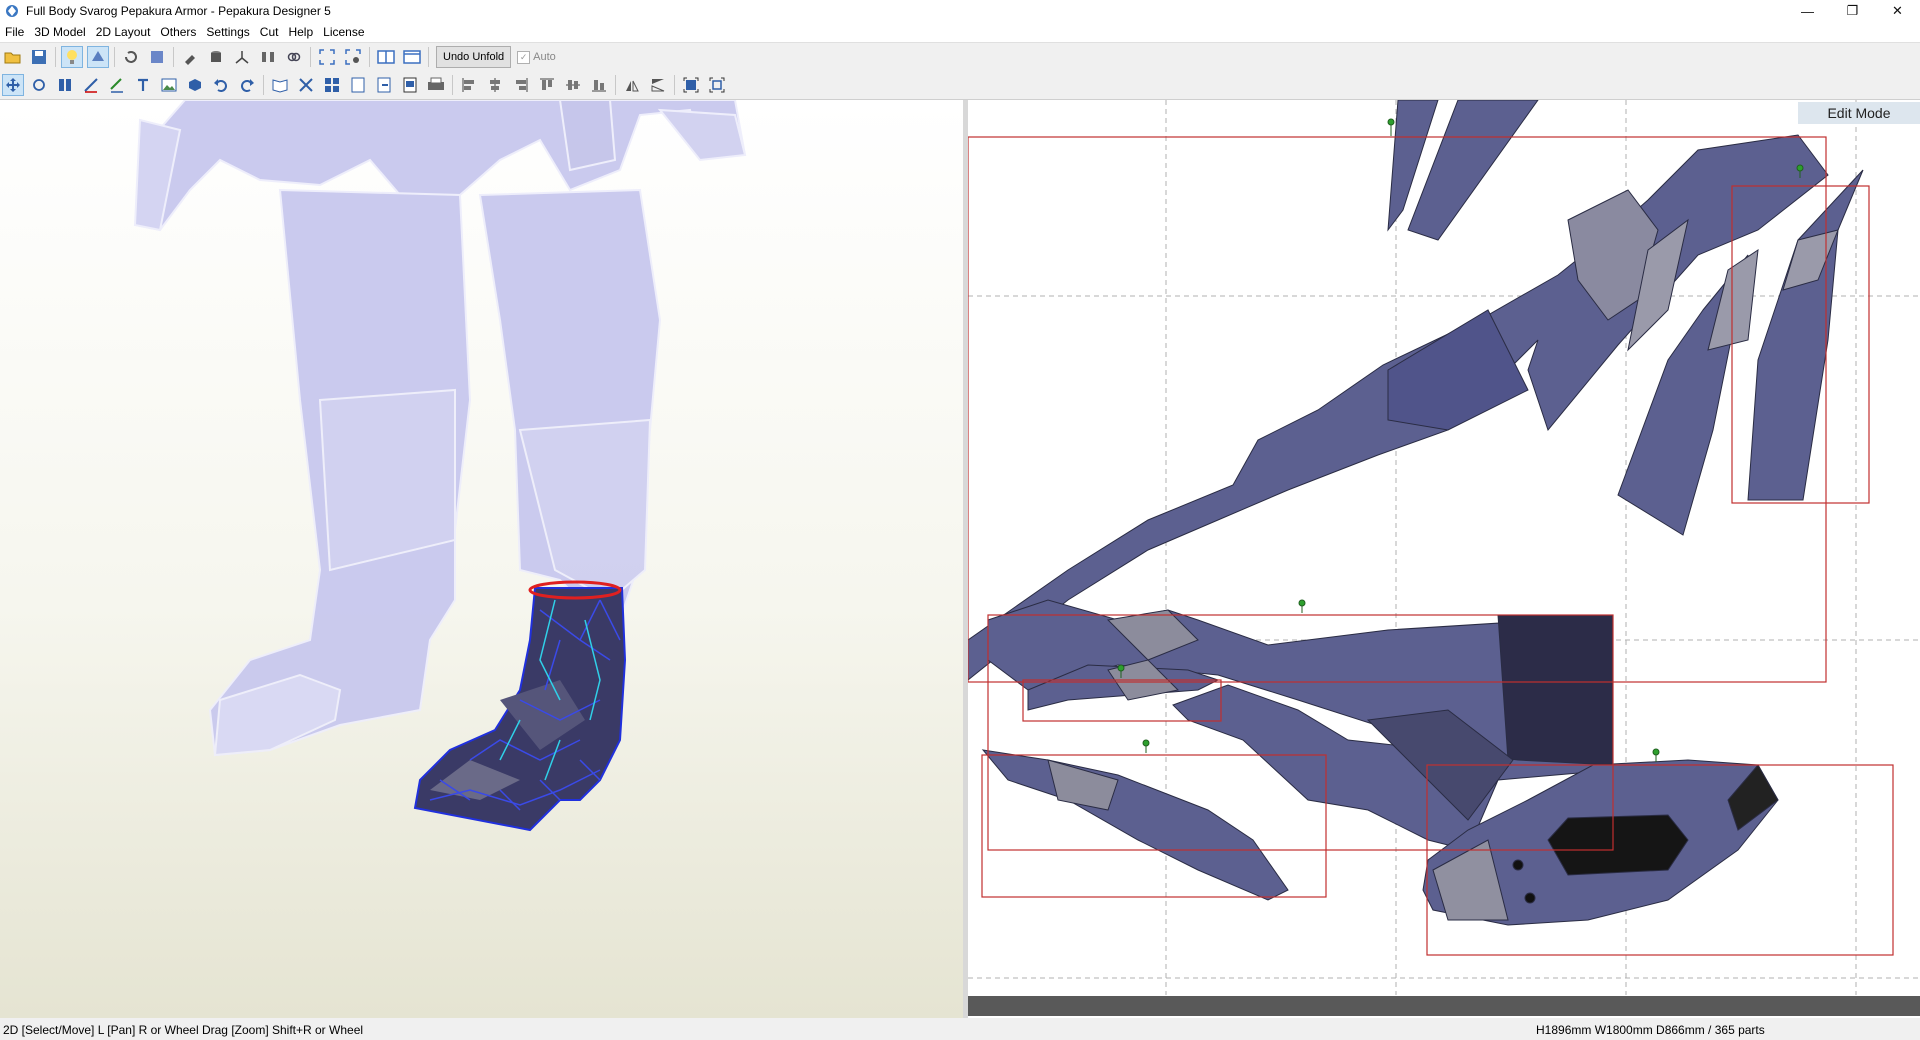  What do you see at coordinates (13, 57) in the screenshot?
I see `open-icon` at bounding box center [13, 57].